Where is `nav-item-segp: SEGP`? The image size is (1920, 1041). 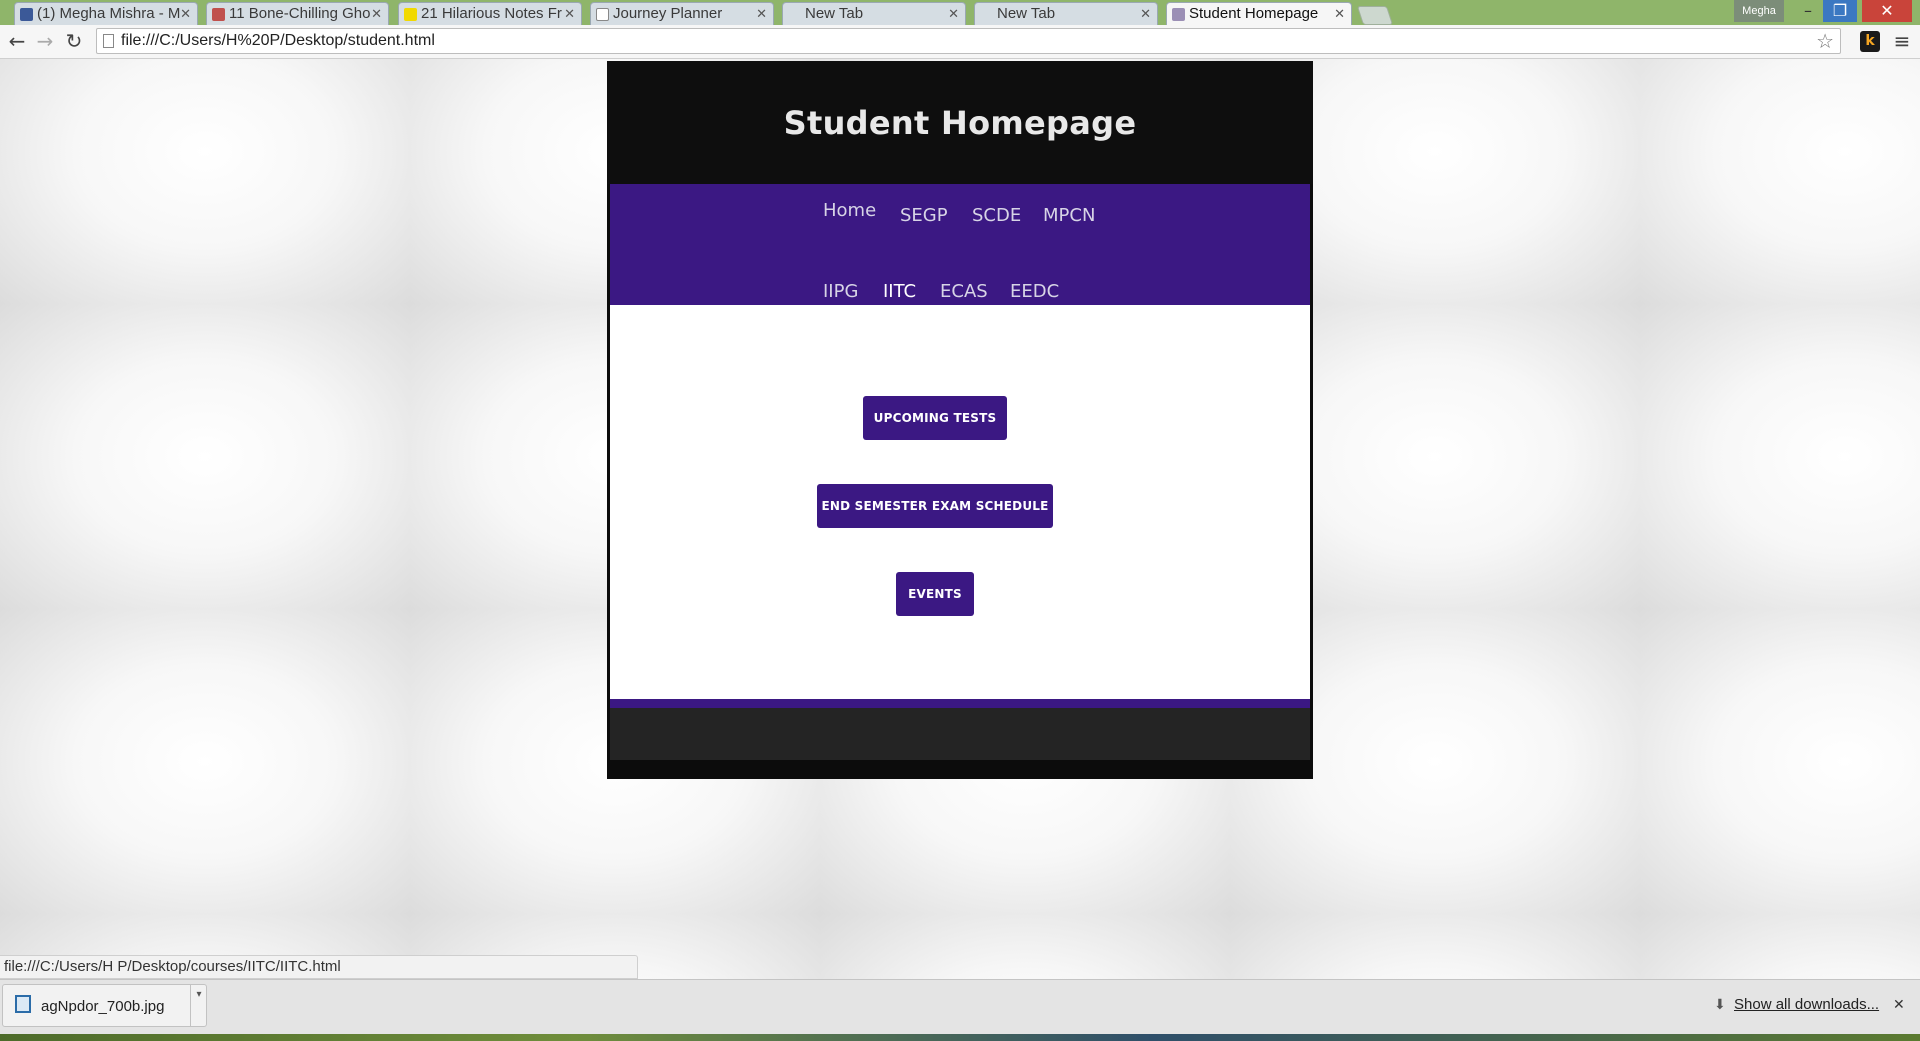 nav-item-segp: SEGP is located at coordinates (924, 215).